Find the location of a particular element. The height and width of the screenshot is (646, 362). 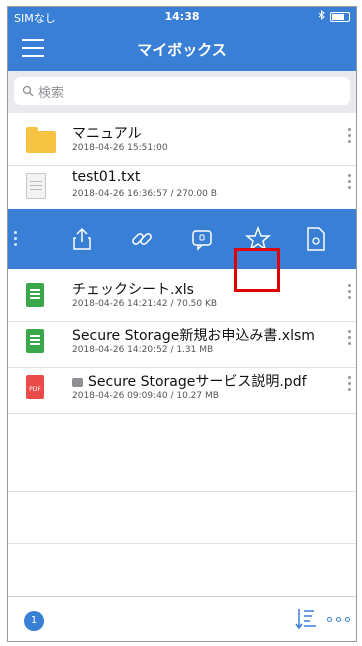

item-meta: 2018-04-26 14:20:52 / 1.31 MB is located at coordinates (143, 350).